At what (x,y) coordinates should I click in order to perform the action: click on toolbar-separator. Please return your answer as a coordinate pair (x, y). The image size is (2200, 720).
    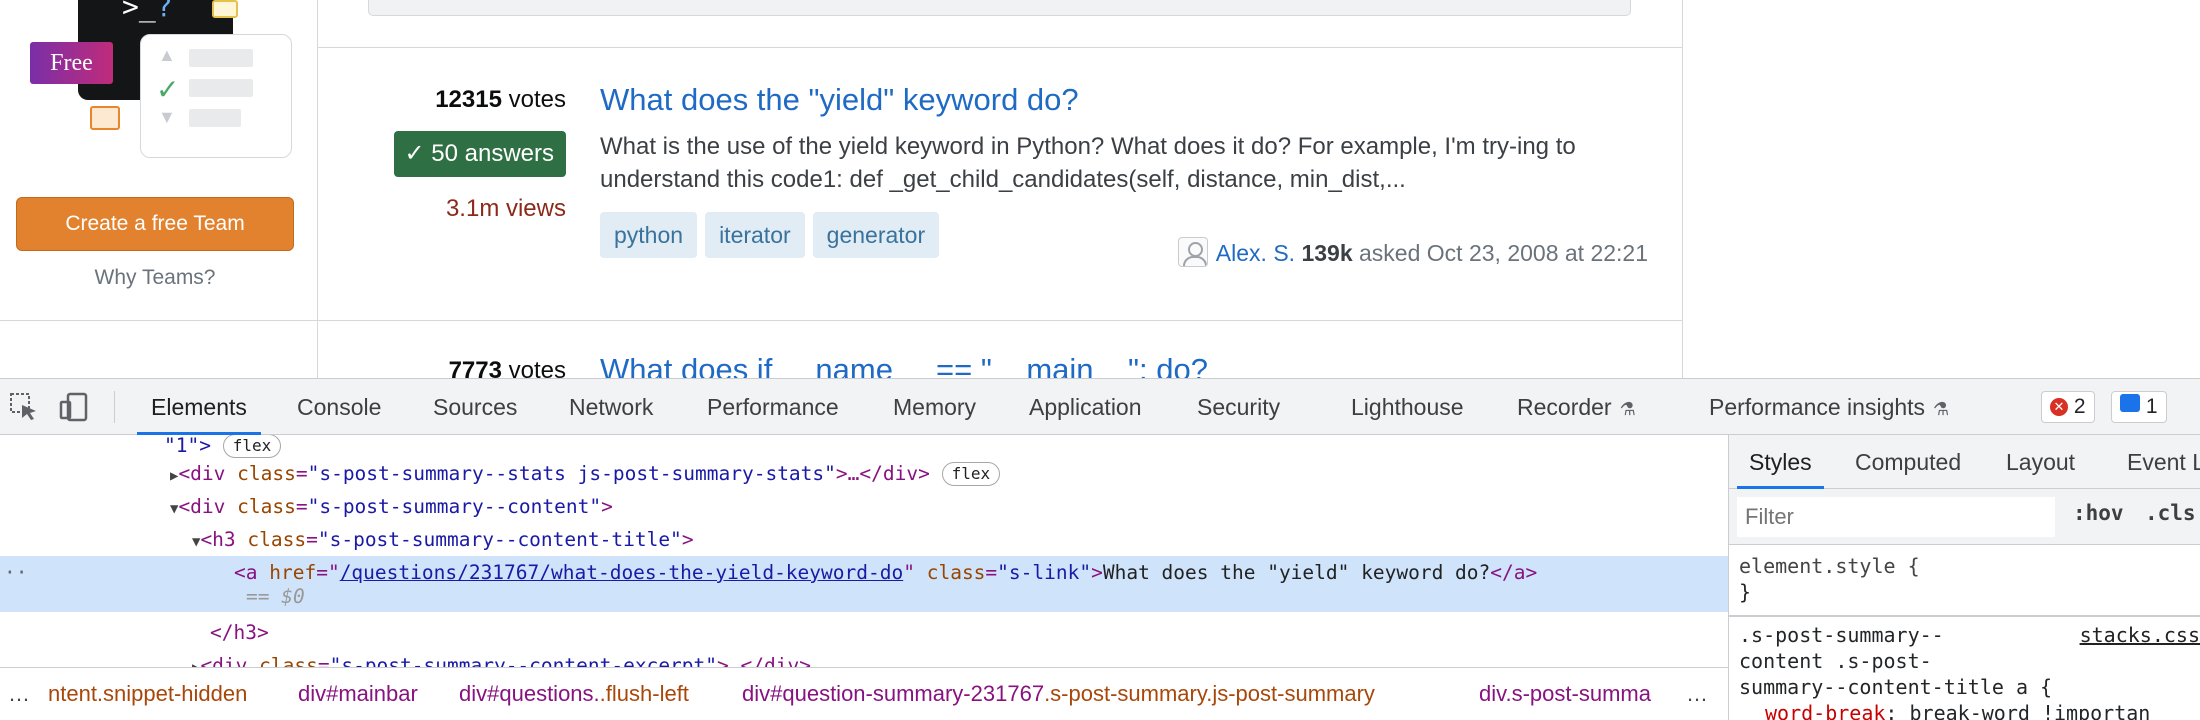
    Looking at the image, I should click on (114, 407).